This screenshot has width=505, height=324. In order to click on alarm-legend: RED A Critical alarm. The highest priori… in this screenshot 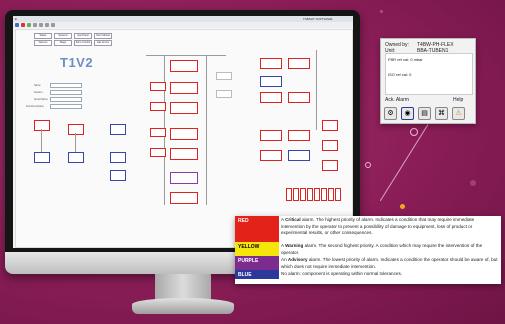, I will do `click(368, 250)`.